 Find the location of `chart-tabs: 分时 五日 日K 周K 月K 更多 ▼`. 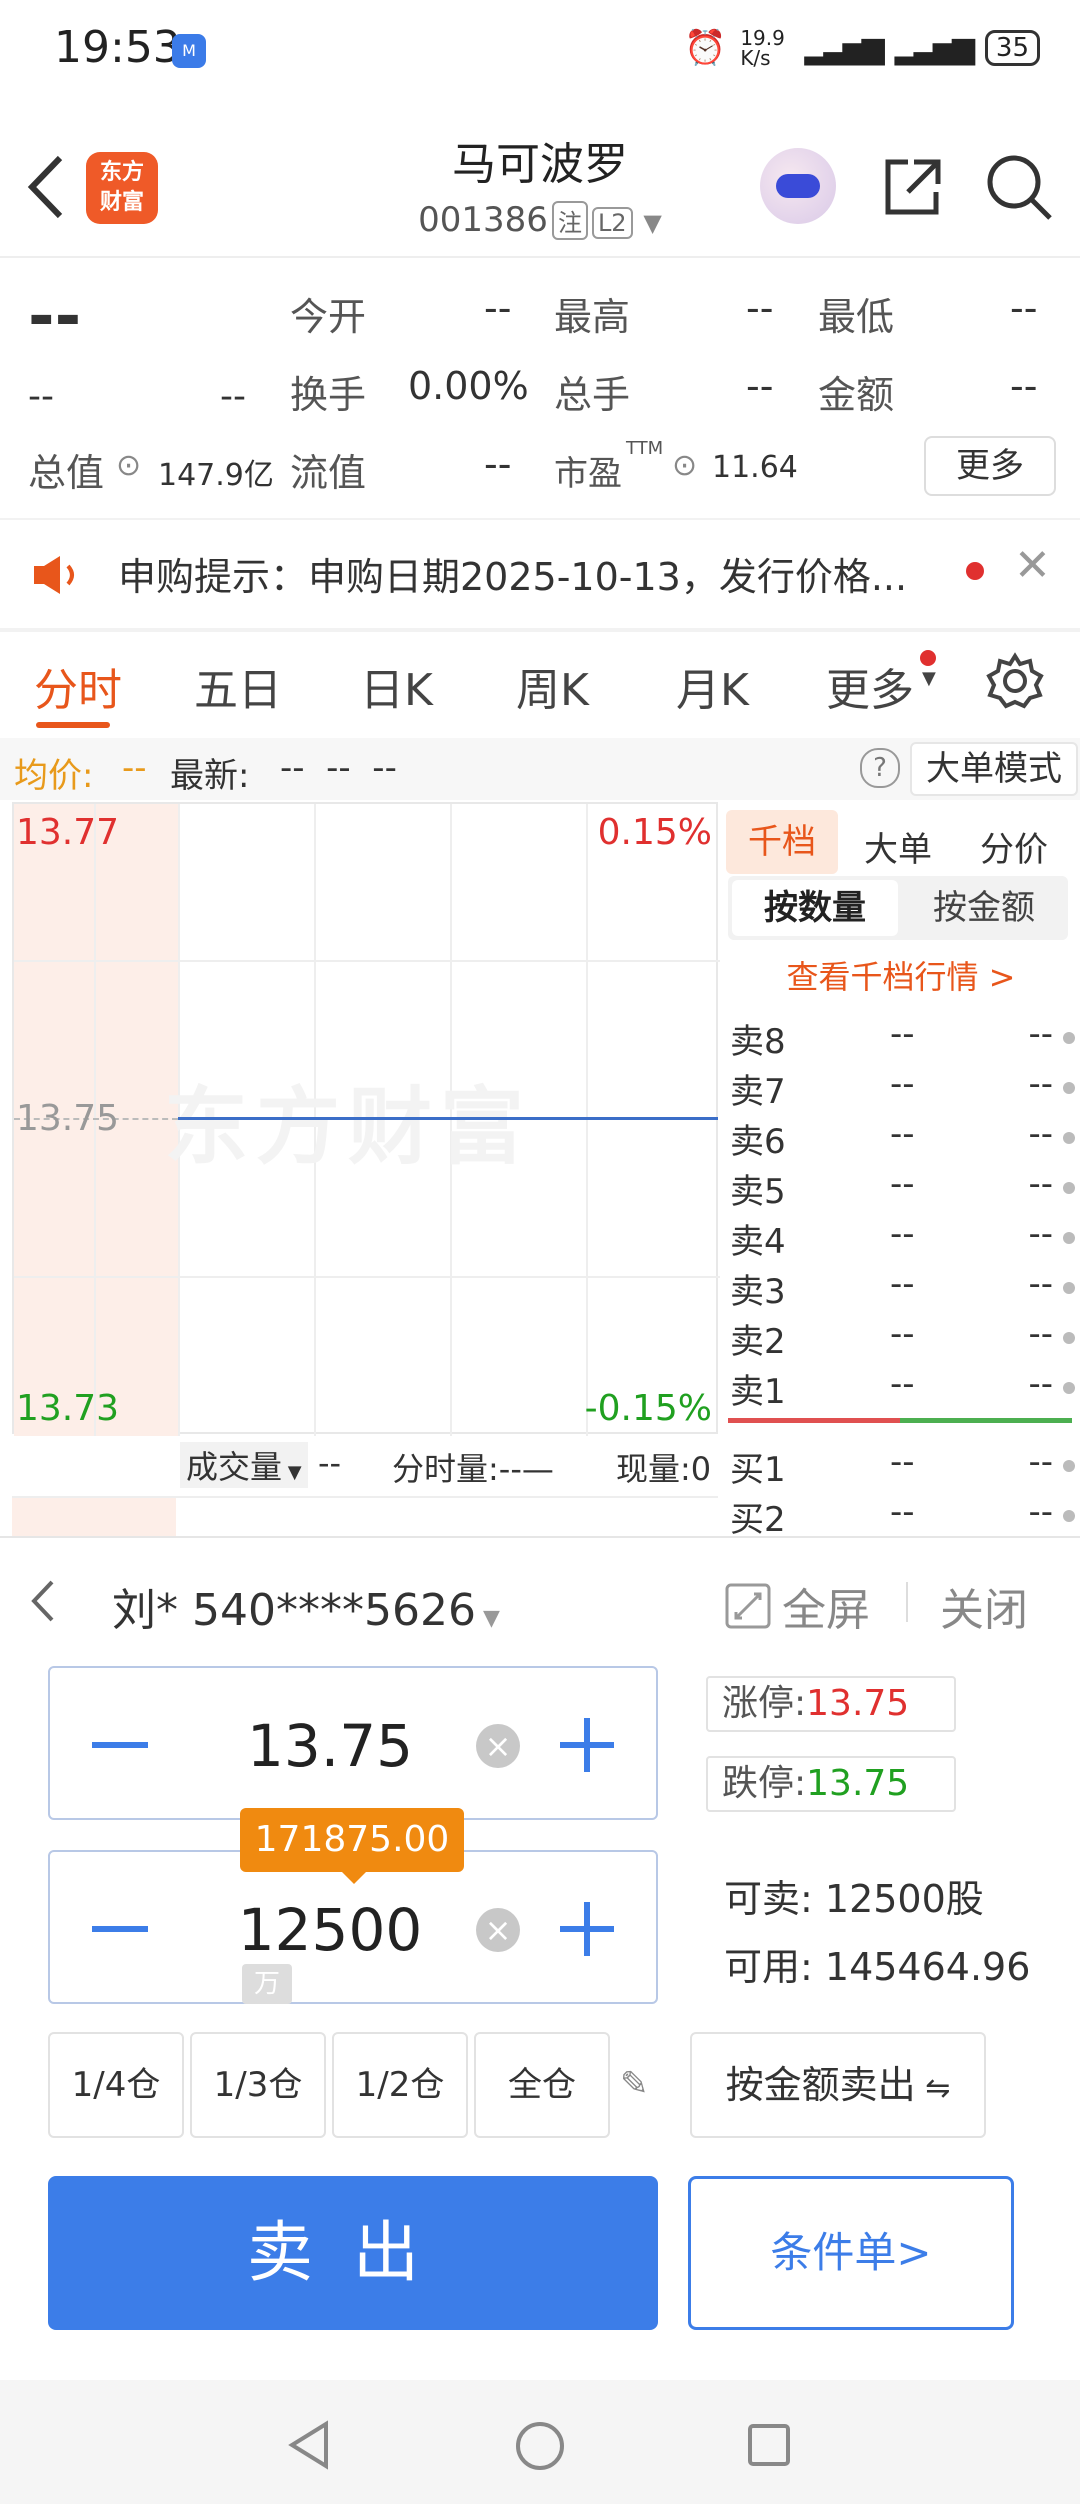

chart-tabs: 分时 五日 日K 周K 月K 更多 ▼ is located at coordinates (540, 680).